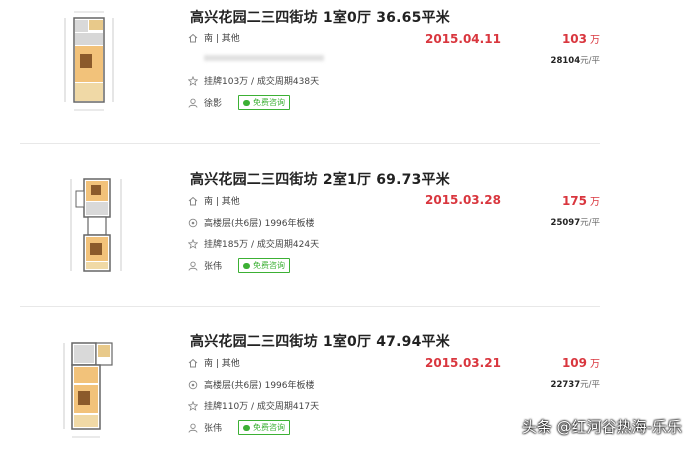 This screenshot has width=692, height=475. Describe the element at coordinates (213, 102) in the screenshot. I see `agent-name: 徐影` at that location.